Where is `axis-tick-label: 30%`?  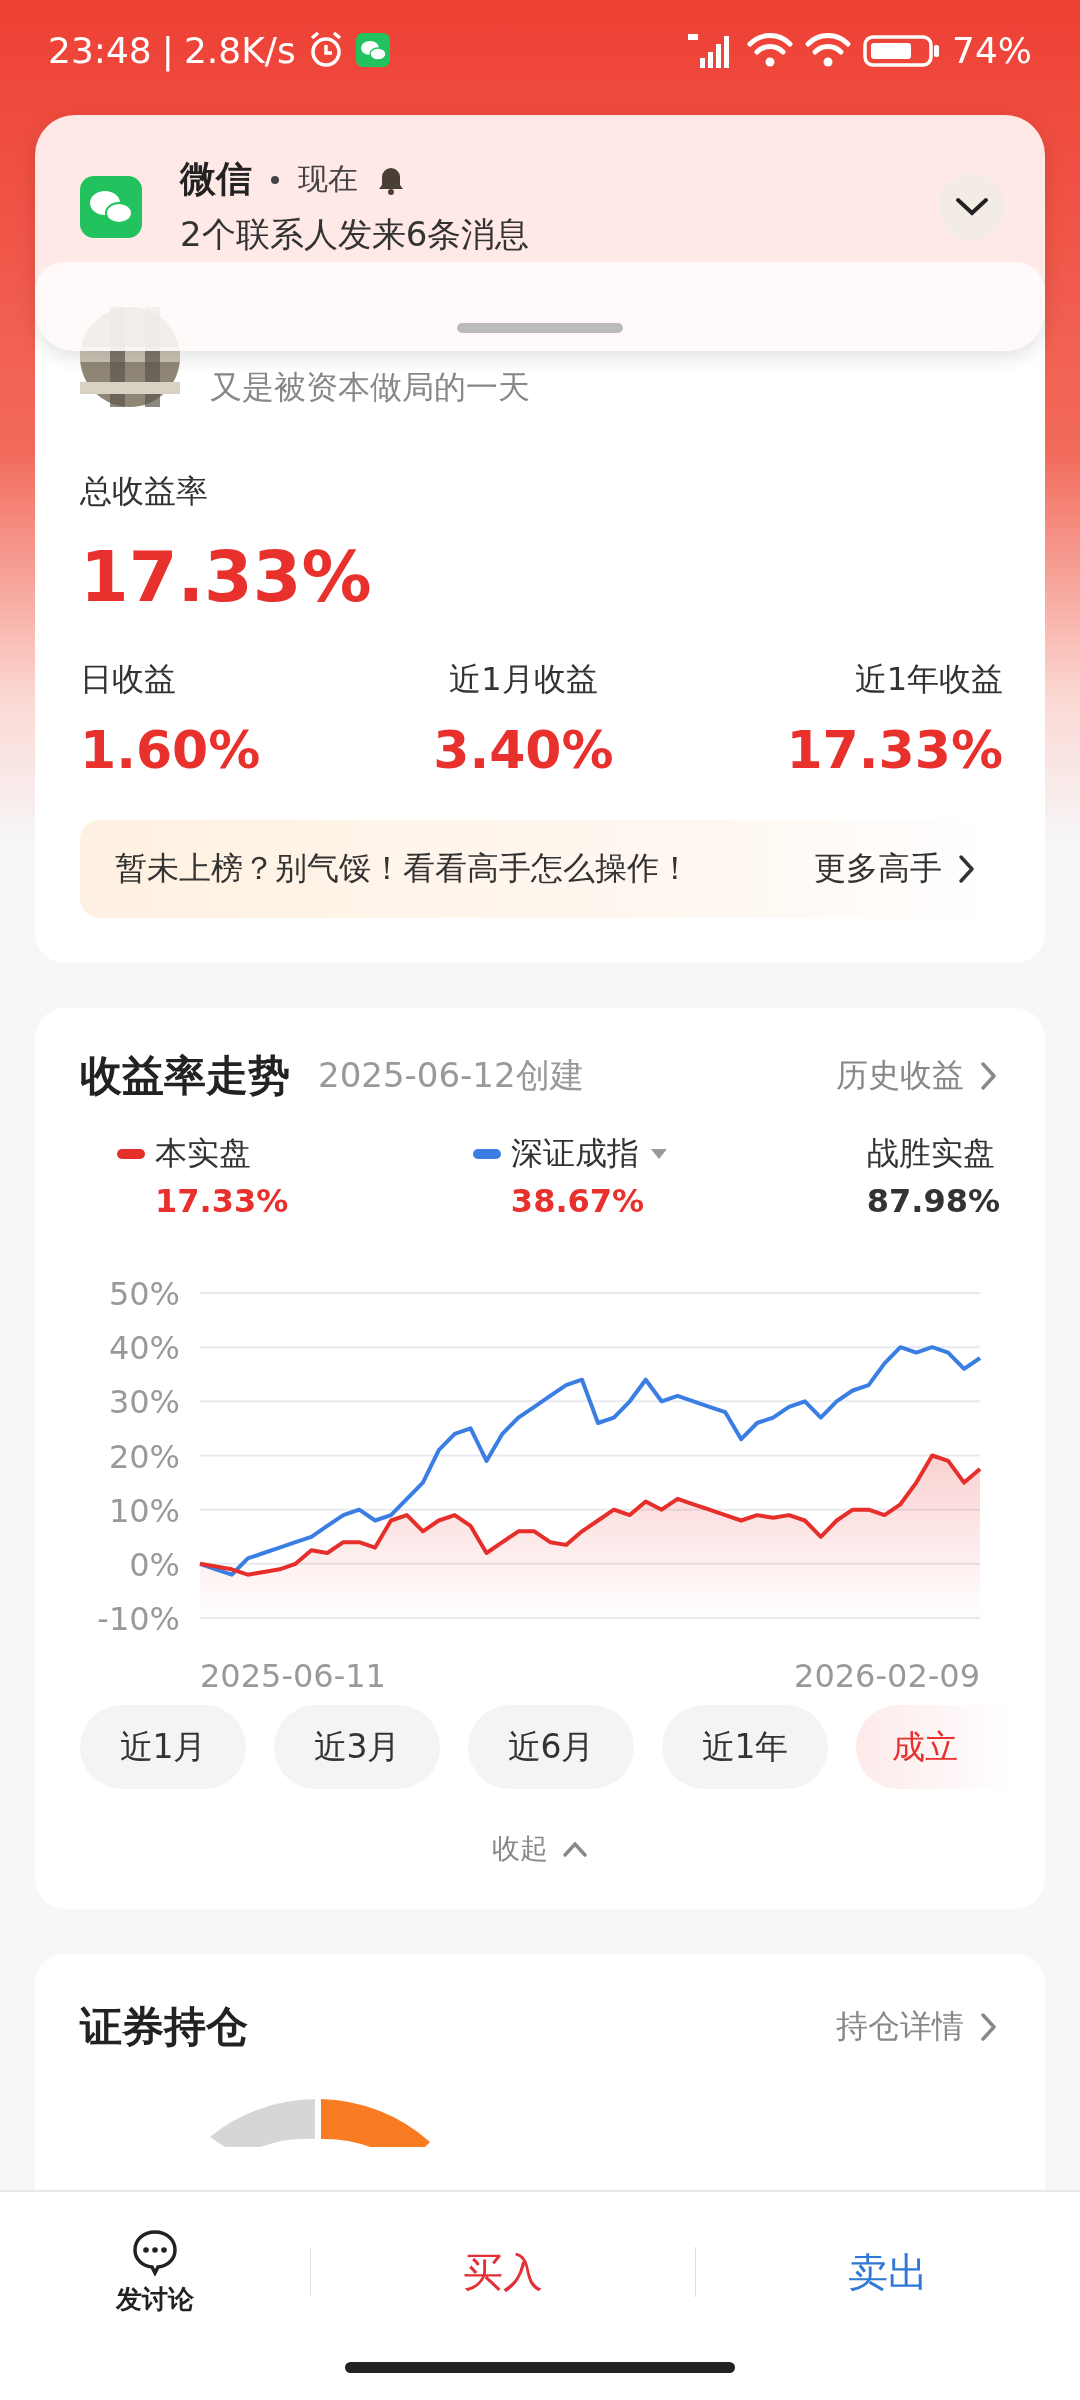 axis-tick-label: 30% is located at coordinates (144, 1402).